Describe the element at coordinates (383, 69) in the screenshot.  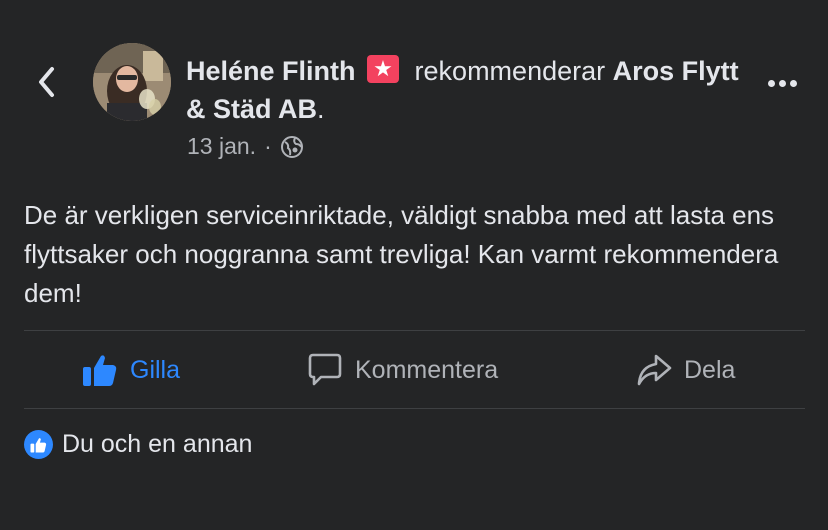
I see `recommend-star-icon: ★` at that location.